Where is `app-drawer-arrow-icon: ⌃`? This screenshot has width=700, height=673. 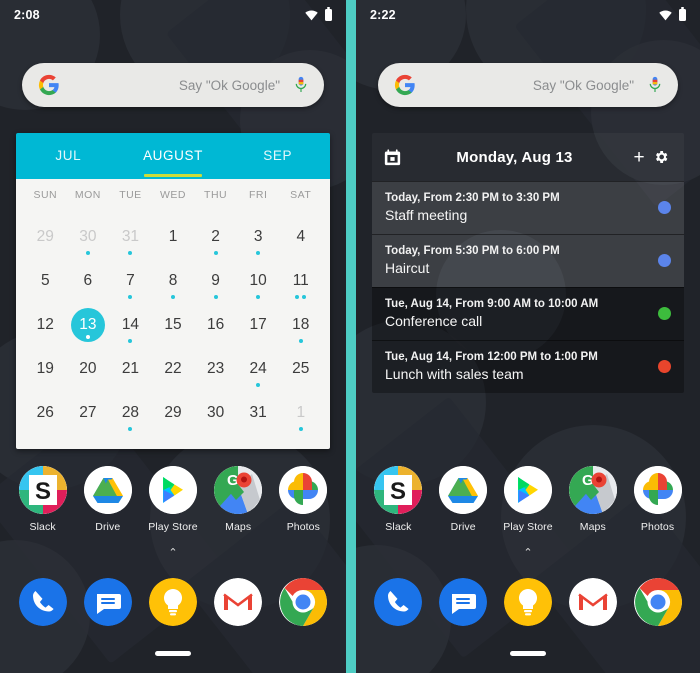
app-drawer-arrow-icon: ⌃ is located at coordinates (528, 553).